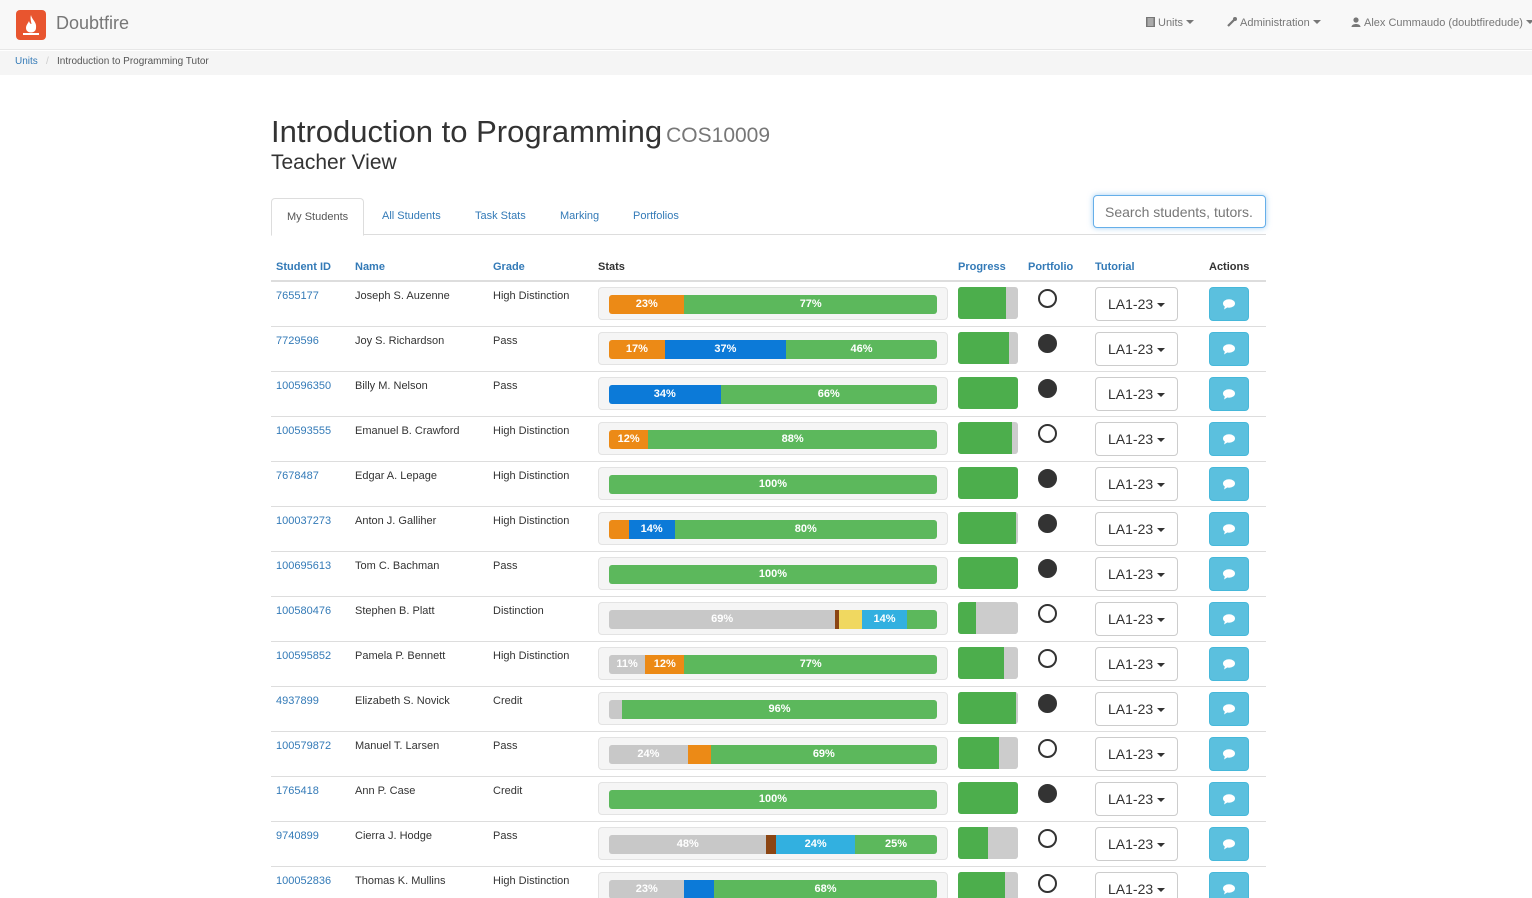  I want to click on student-id-link: 7729596, so click(297, 341).